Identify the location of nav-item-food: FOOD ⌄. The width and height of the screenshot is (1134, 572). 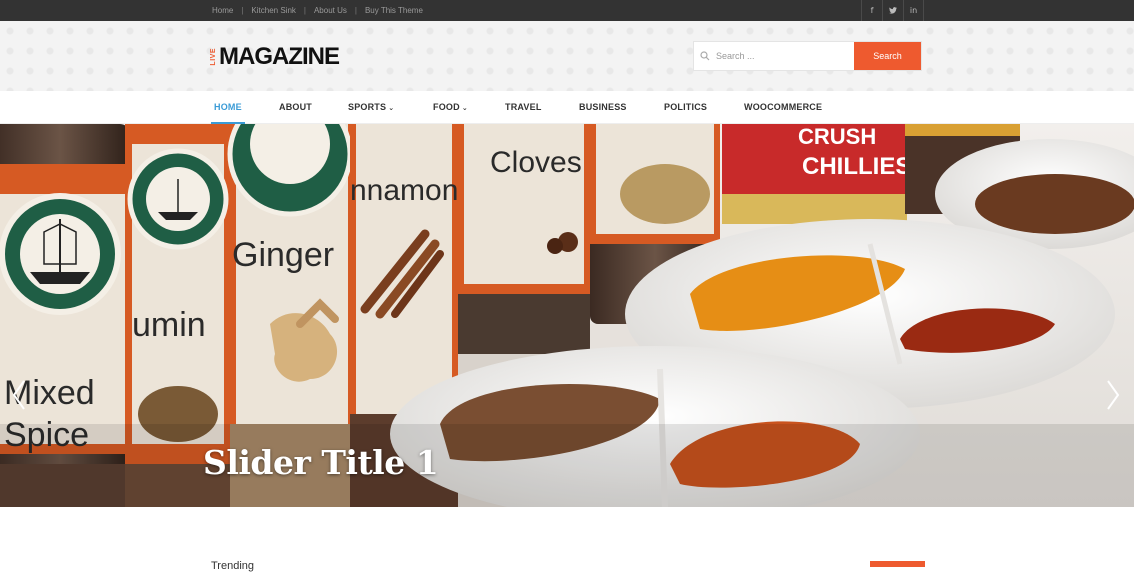
(450, 107).